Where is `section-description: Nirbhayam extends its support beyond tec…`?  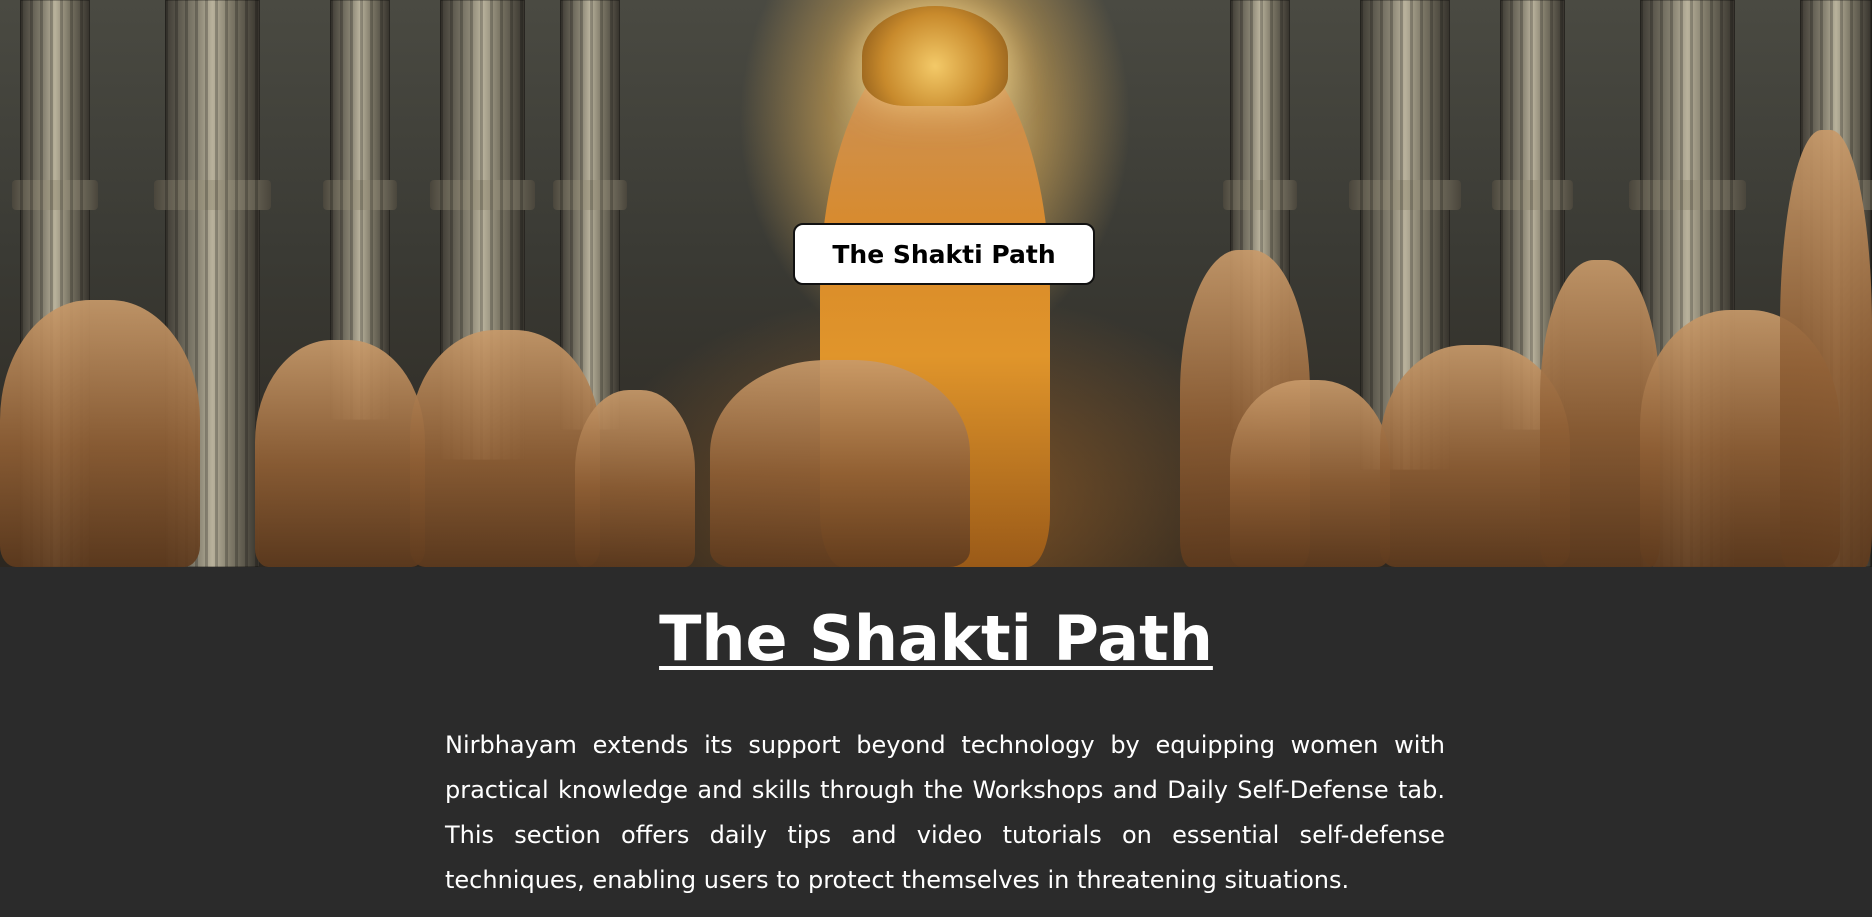 section-description: Nirbhayam extends its support beyond tec… is located at coordinates (945, 812).